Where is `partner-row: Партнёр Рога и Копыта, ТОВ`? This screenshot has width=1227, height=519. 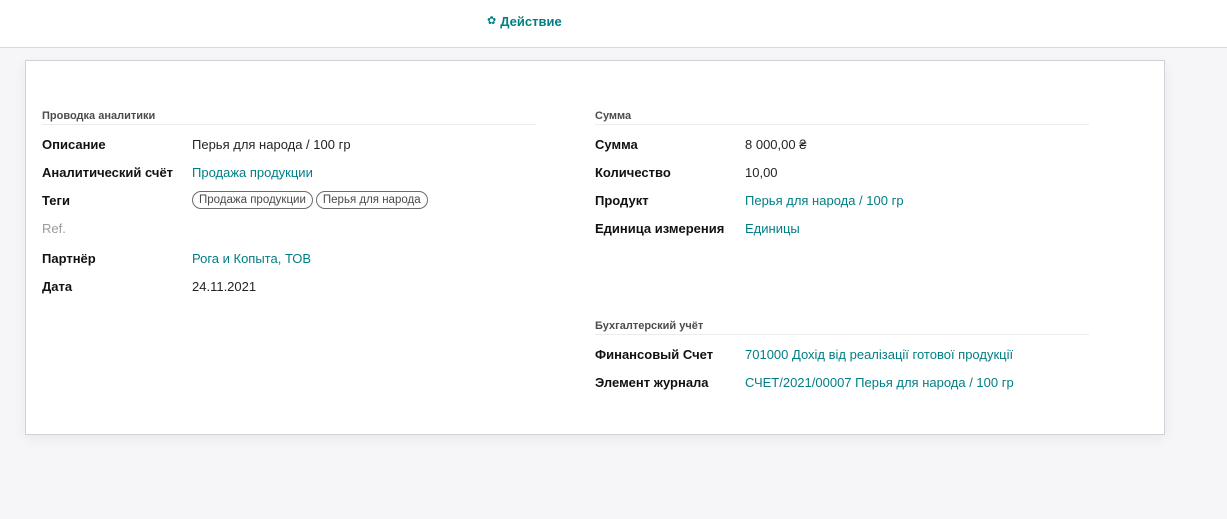
partner-row: Партнёр Рога и Копыта, ТОВ is located at coordinates (289, 258).